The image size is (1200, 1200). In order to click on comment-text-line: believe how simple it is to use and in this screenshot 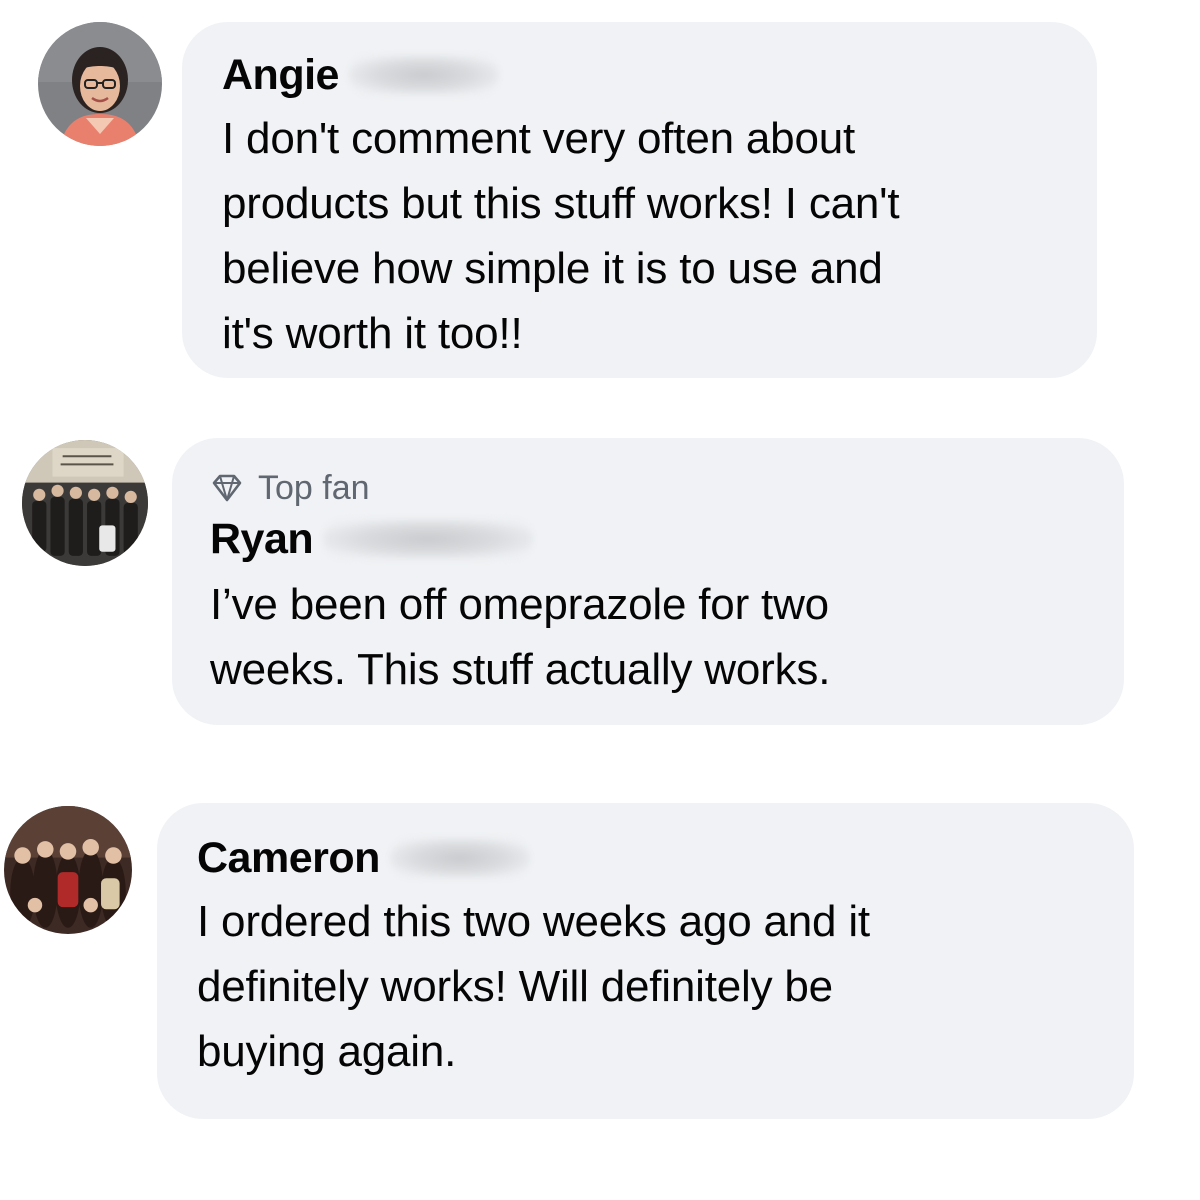, I will do `click(552, 268)`.